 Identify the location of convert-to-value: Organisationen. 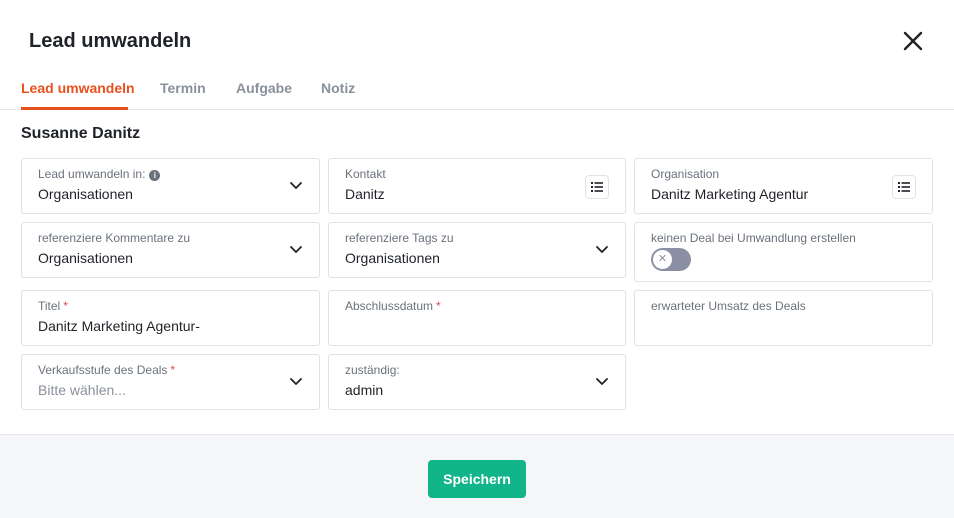
(85, 194).